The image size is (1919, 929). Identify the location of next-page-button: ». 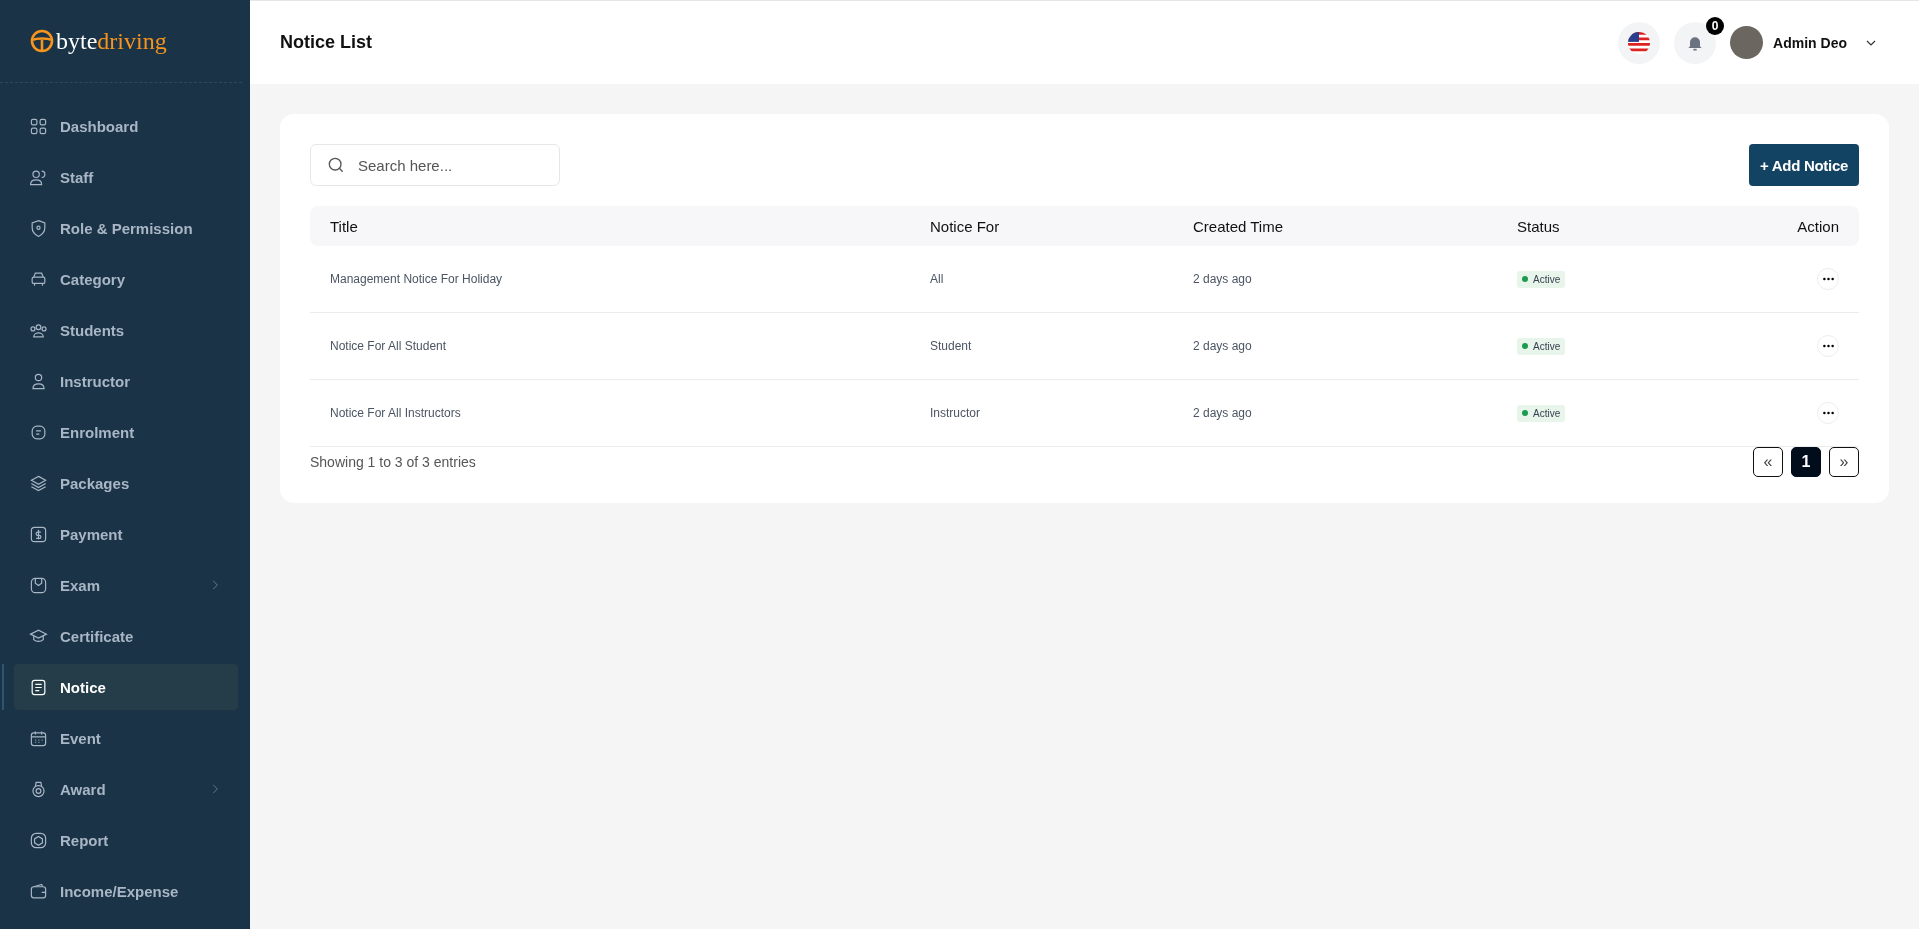
(1844, 462).